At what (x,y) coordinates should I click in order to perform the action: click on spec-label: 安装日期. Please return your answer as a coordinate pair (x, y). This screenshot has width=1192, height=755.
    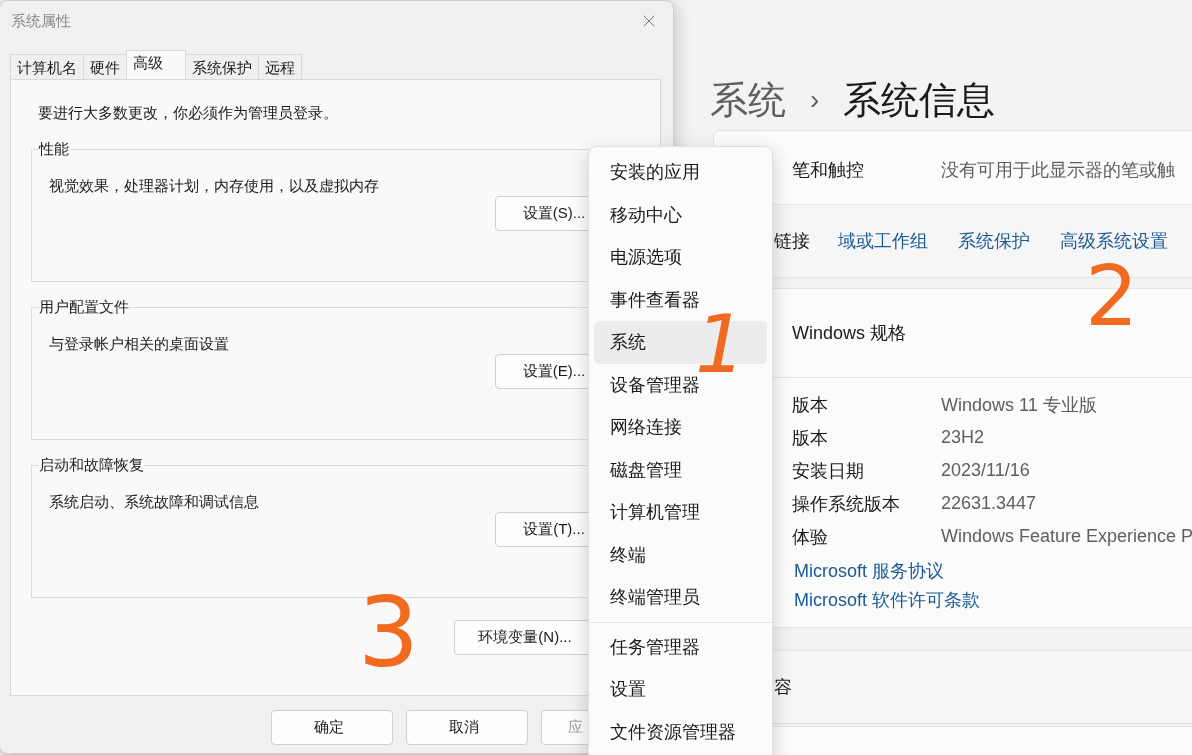
    Looking at the image, I should click on (828, 471).